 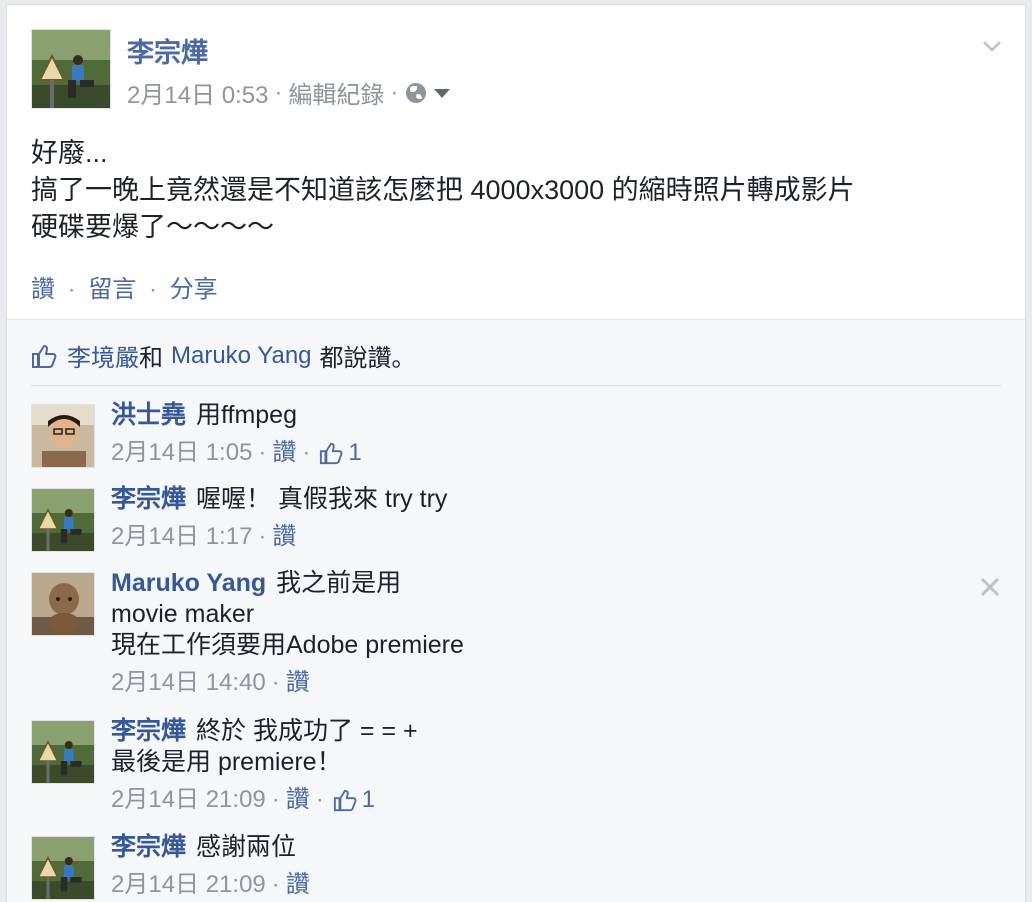 I want to click on comment-meta: 2月14日 21:09 · 讚, so click(x=210, y=884).